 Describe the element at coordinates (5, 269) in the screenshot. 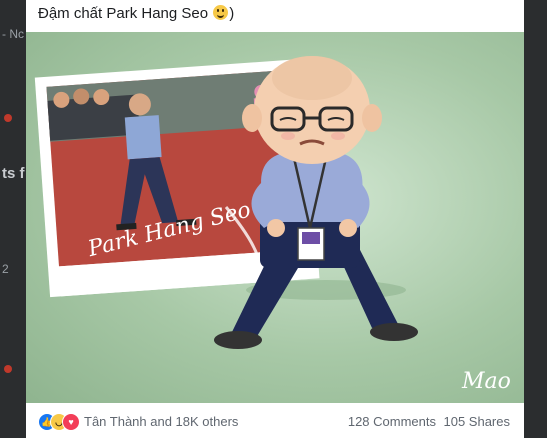

I see `background-text: 2` at that location.